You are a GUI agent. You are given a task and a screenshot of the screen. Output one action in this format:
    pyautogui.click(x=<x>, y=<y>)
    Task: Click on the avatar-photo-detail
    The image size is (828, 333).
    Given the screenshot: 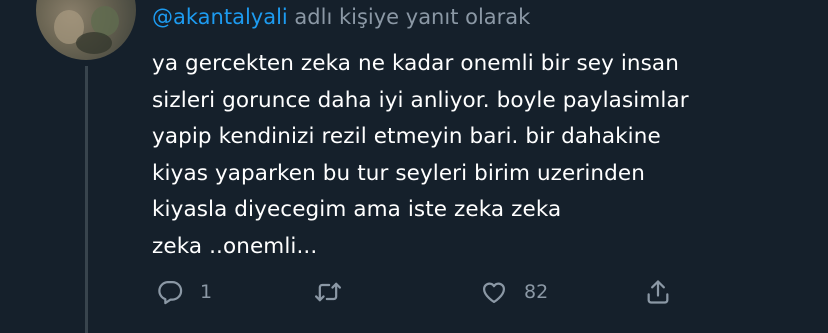 What is the action you would take?
    pyautogui.click(x=94, y=43)
    